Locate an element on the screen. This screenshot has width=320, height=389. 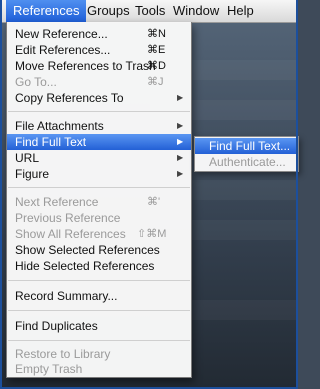
menu-item-label: Next Reference is located at coordinates (57, 202).